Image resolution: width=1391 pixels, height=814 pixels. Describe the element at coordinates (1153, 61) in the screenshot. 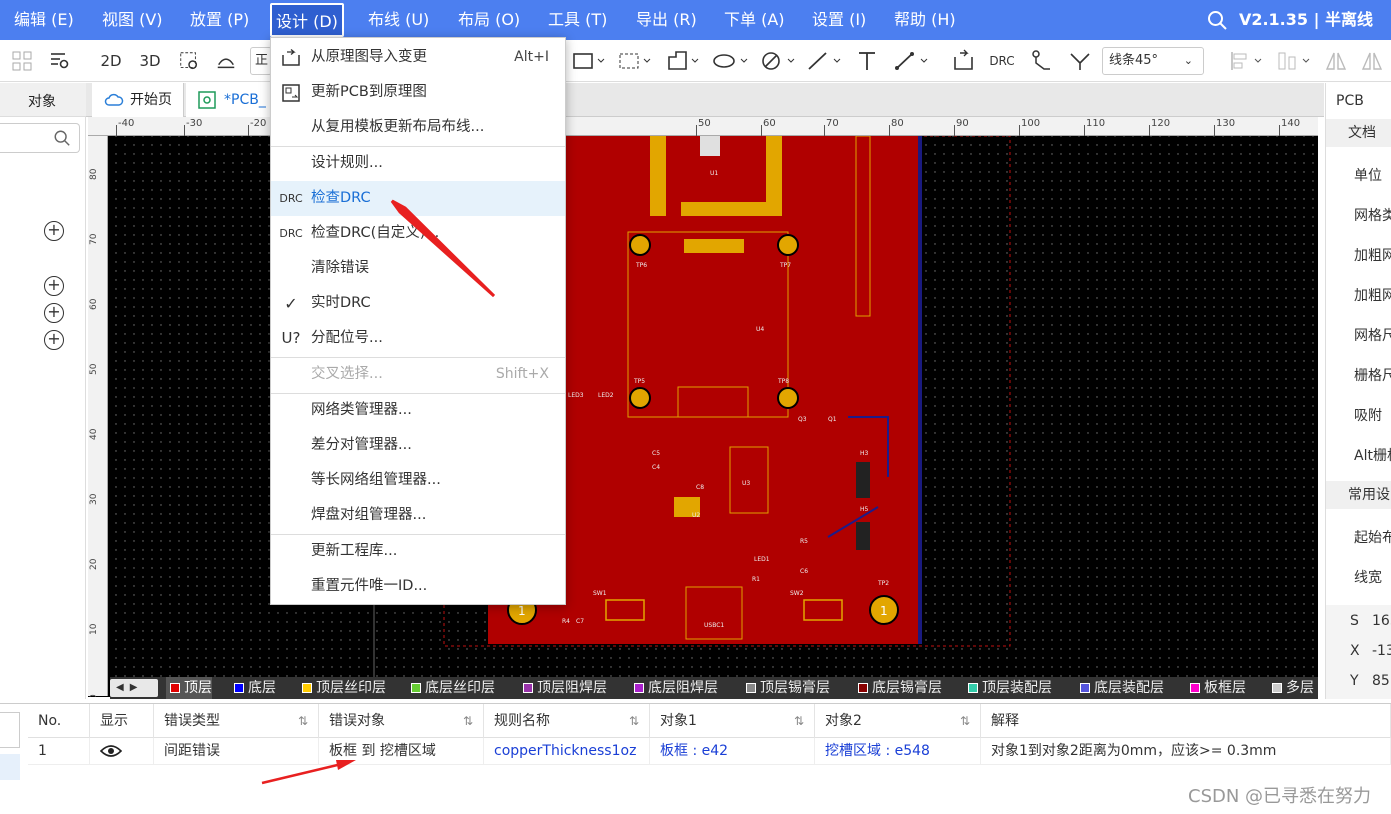

I see `track-mode-select: 线条45° ⌄` at that location.